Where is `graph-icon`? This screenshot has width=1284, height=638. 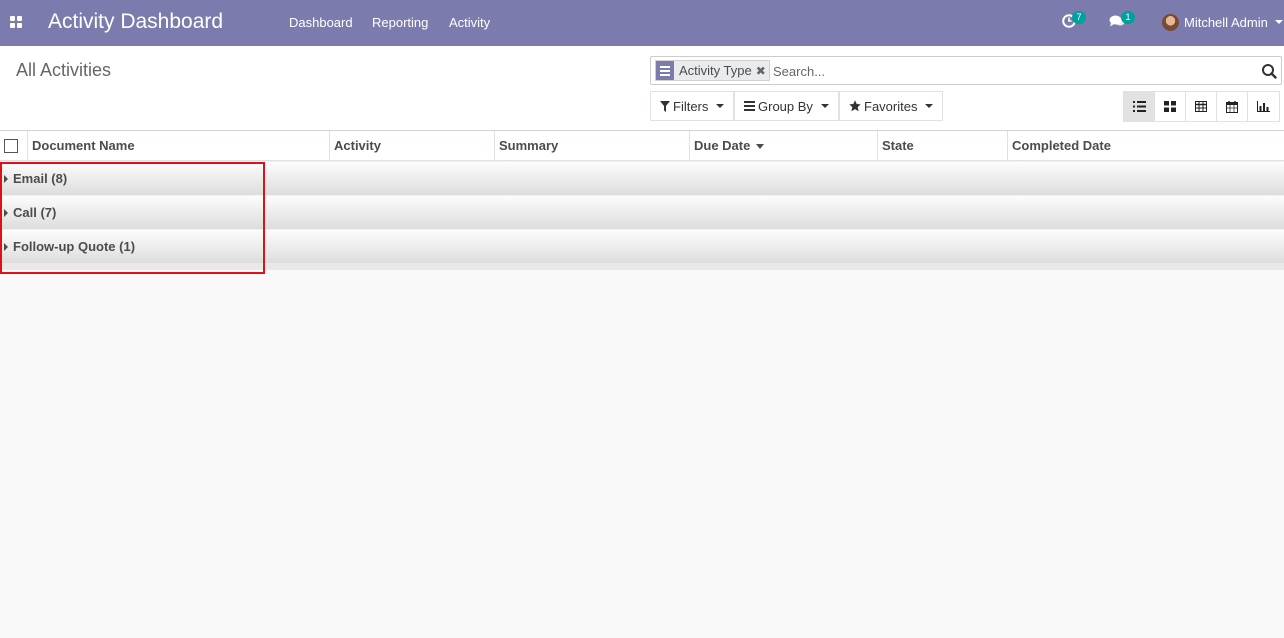
graph-icon is located at coordinates (1263, 106).